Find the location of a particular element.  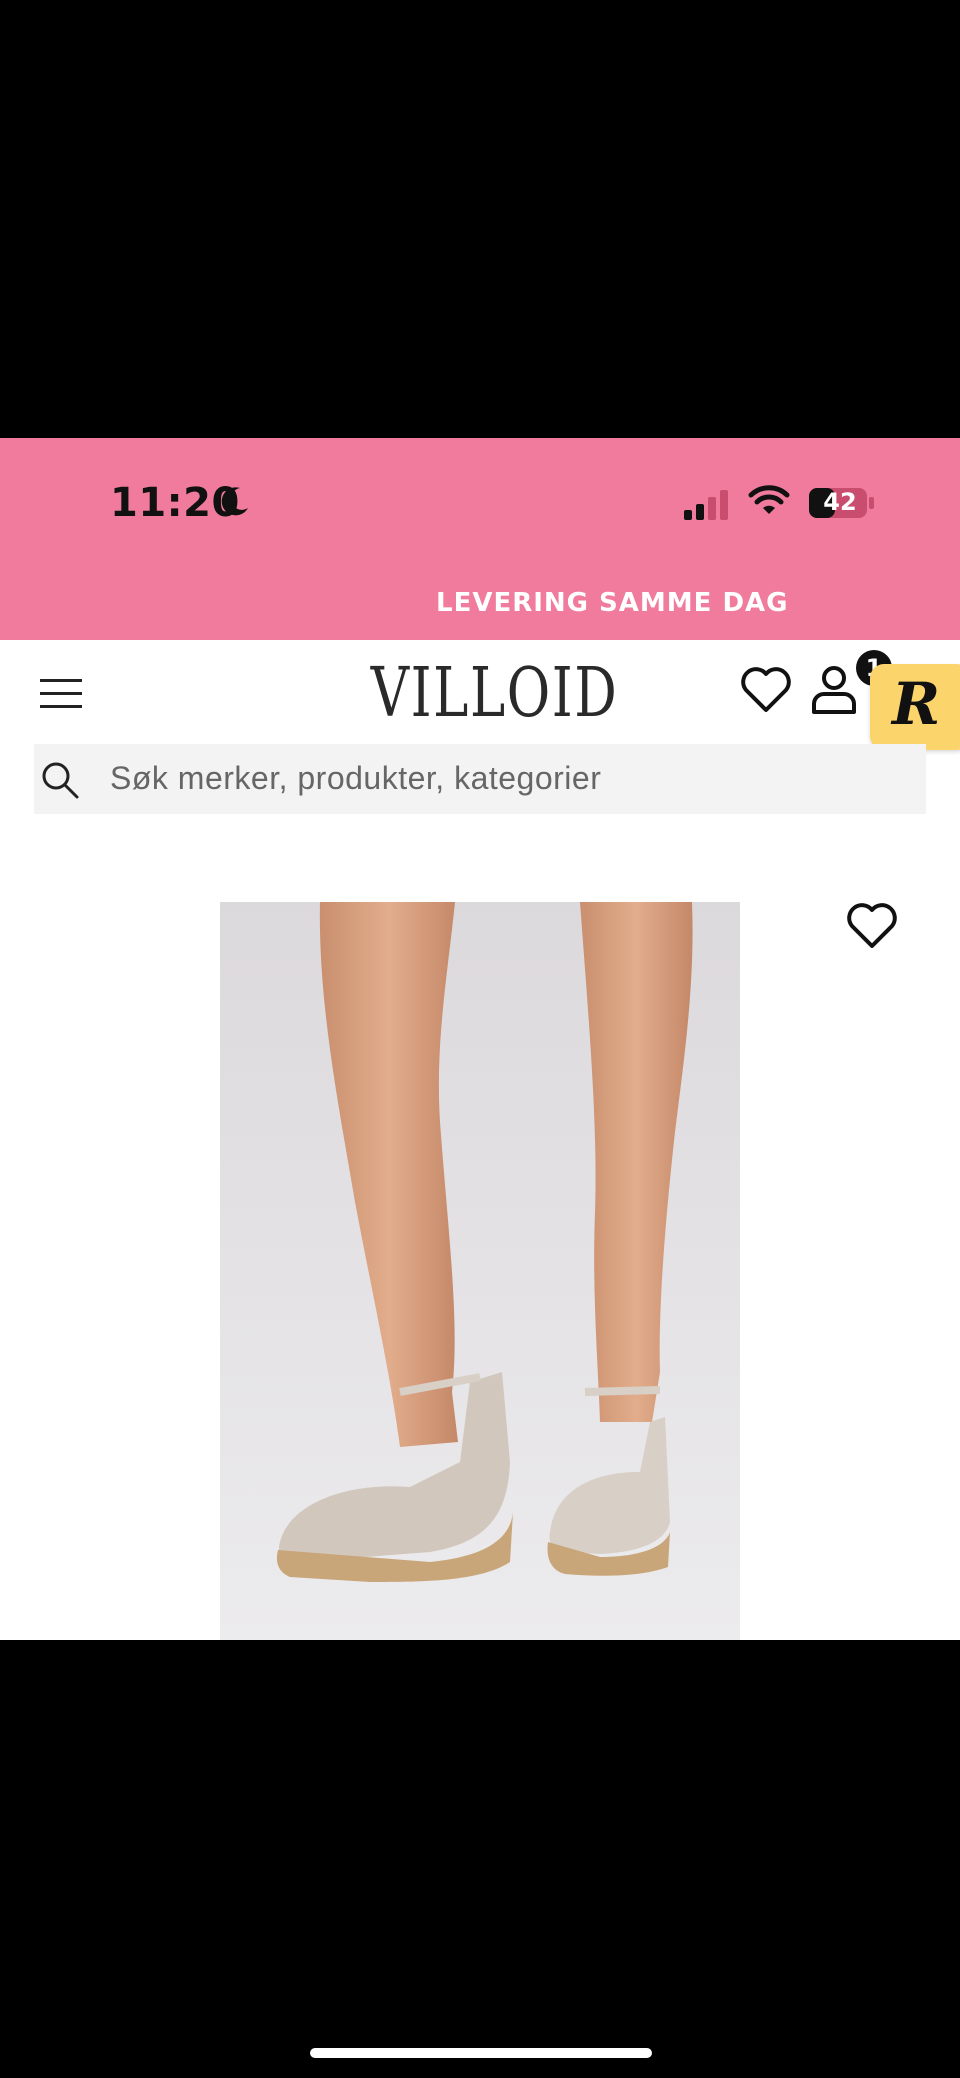

battery-level: 42 is located at coordinates (840, 502).